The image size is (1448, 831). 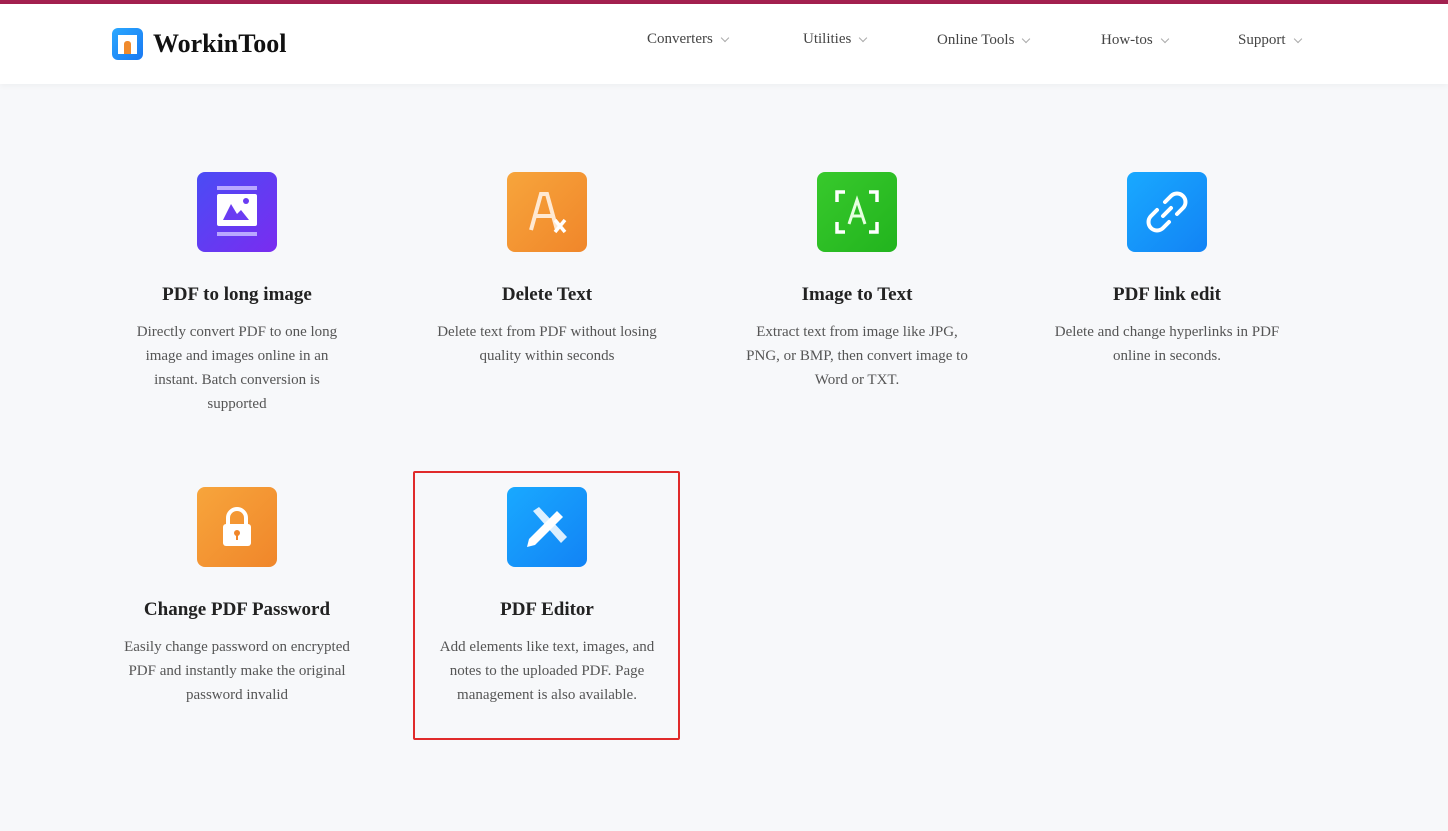 I want to click on brand-name: WorkinTool, so click(x=220, y=43).